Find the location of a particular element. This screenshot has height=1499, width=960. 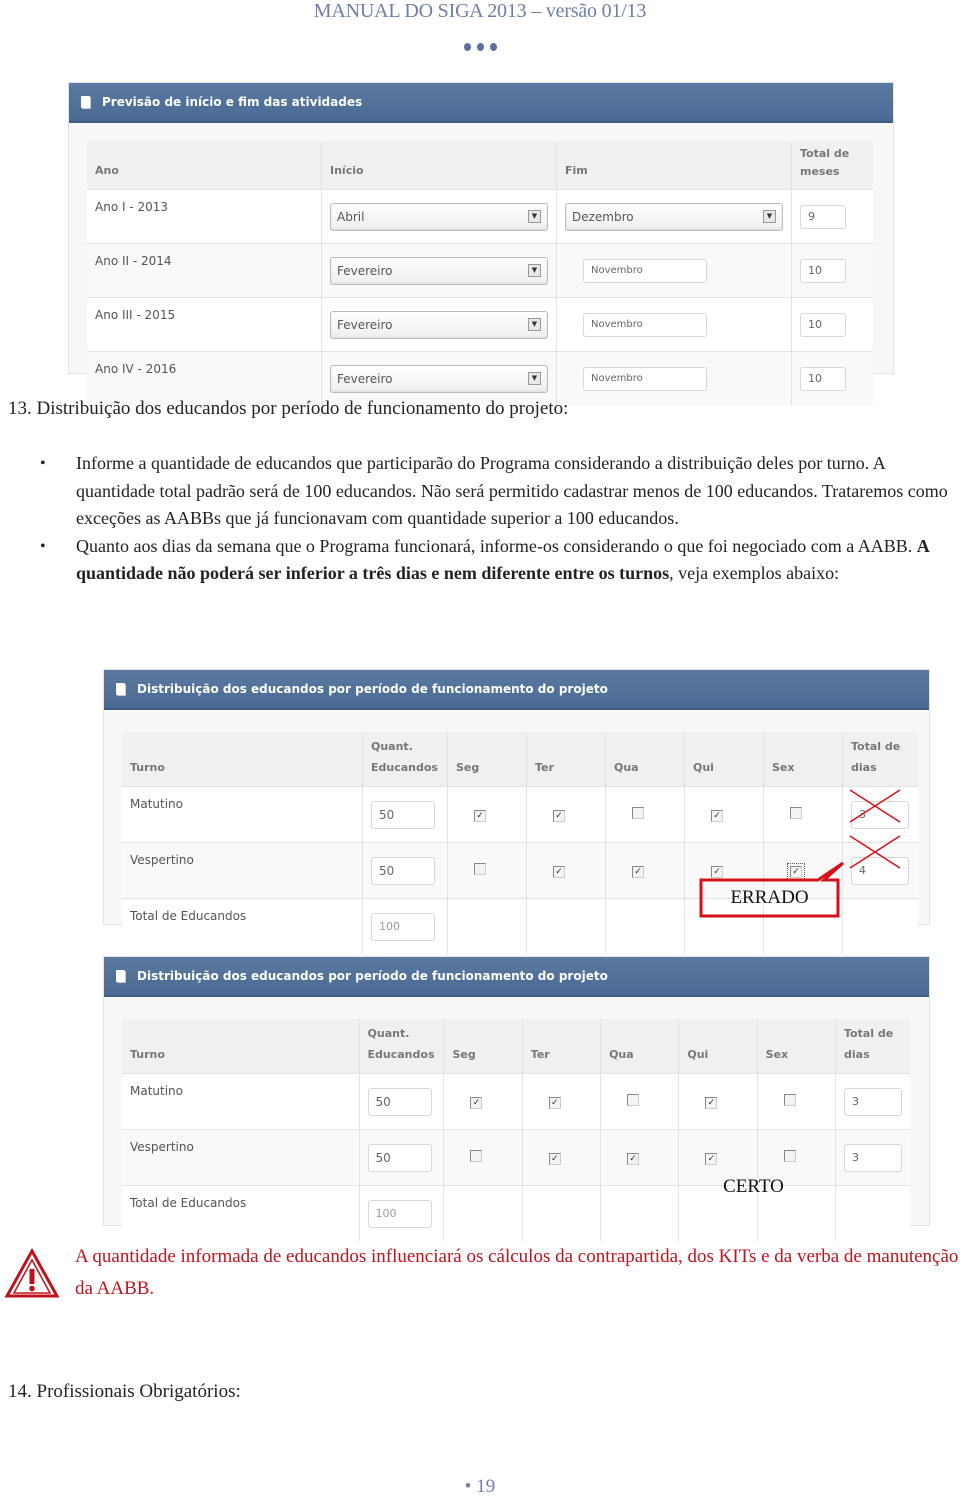

total-meses-field: 9 is located at coordinates (823, 216).